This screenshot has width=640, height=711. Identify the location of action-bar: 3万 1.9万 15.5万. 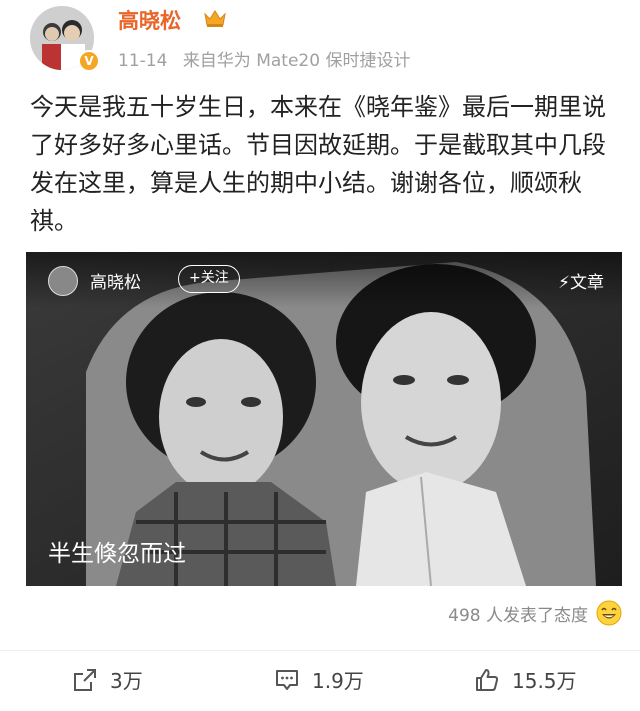
(320, 678).